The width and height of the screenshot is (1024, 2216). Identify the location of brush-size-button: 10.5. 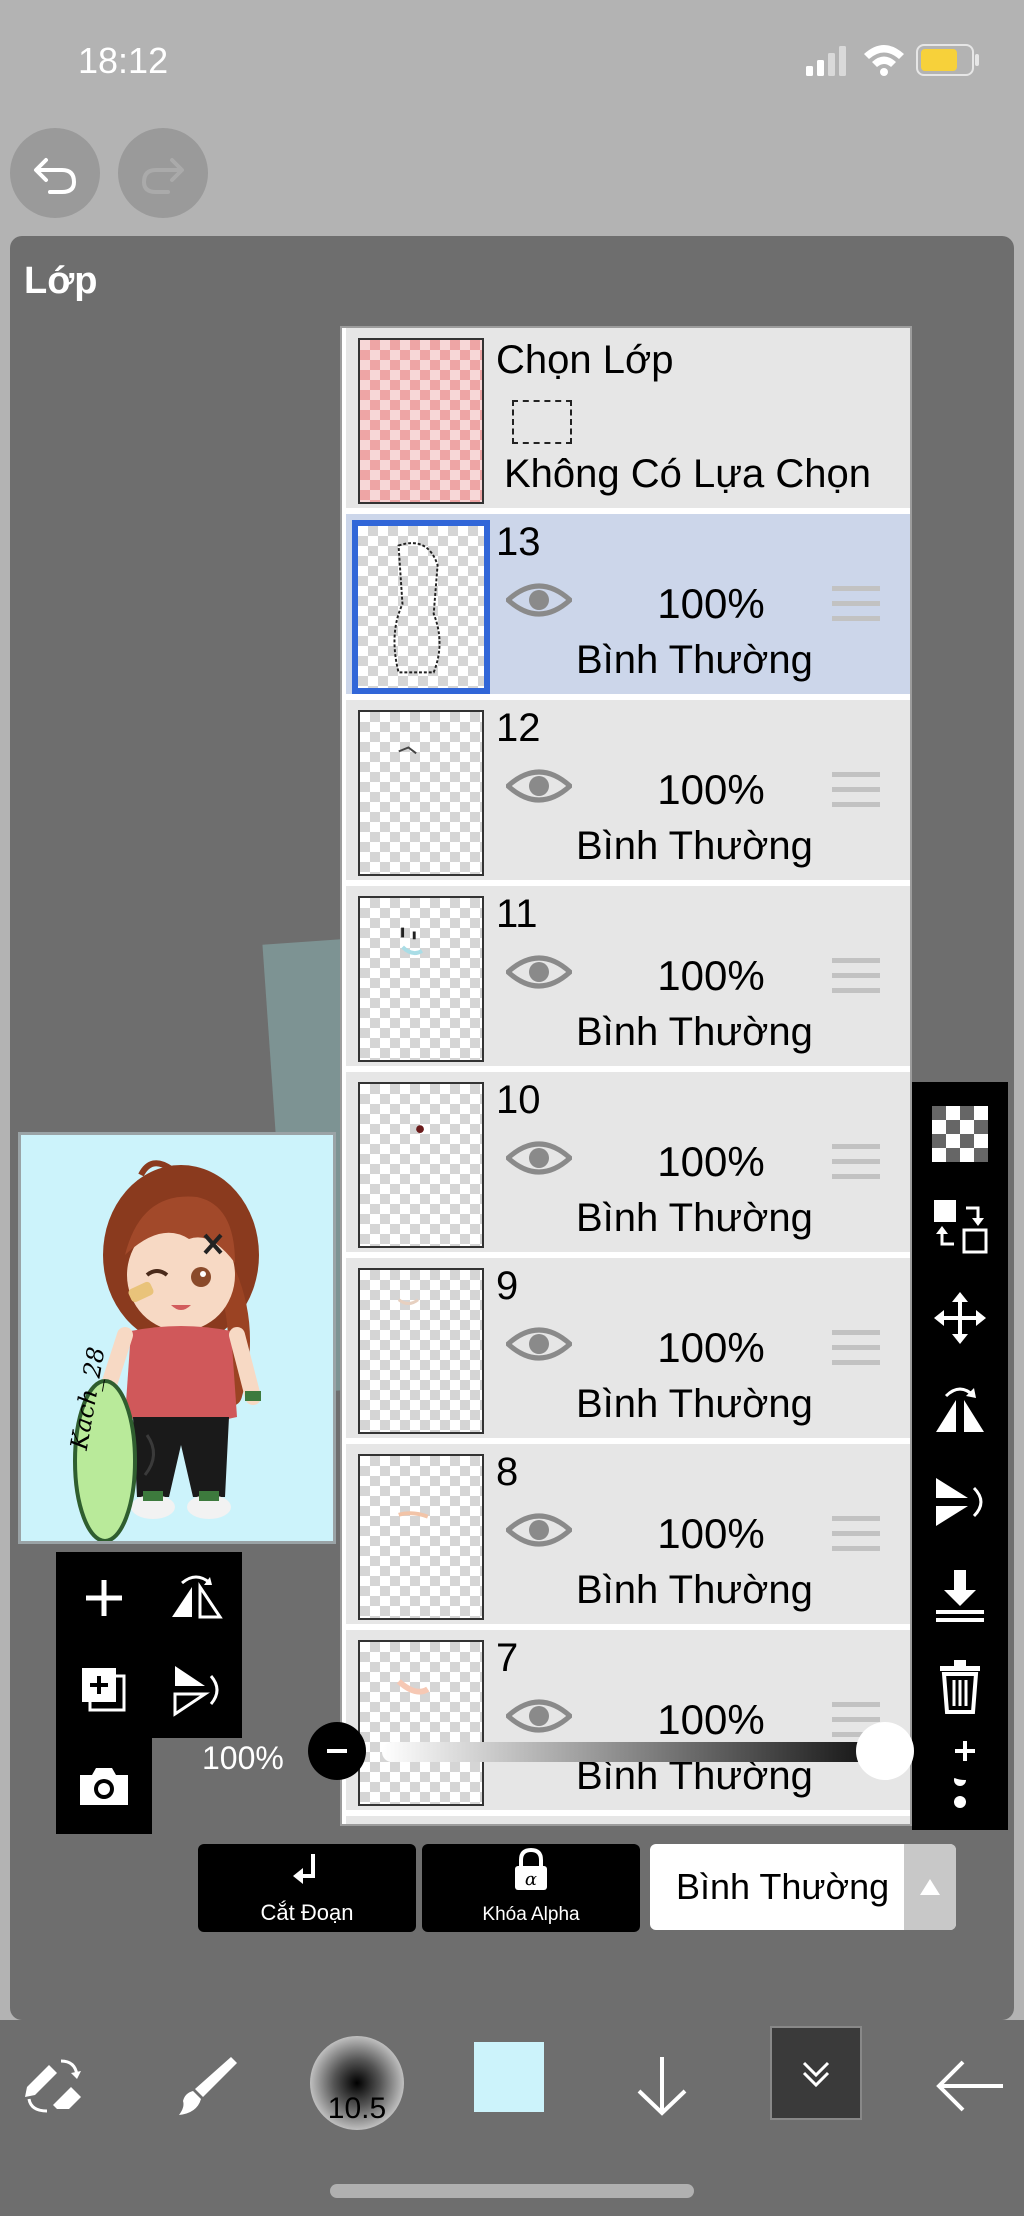
(357, 2083).